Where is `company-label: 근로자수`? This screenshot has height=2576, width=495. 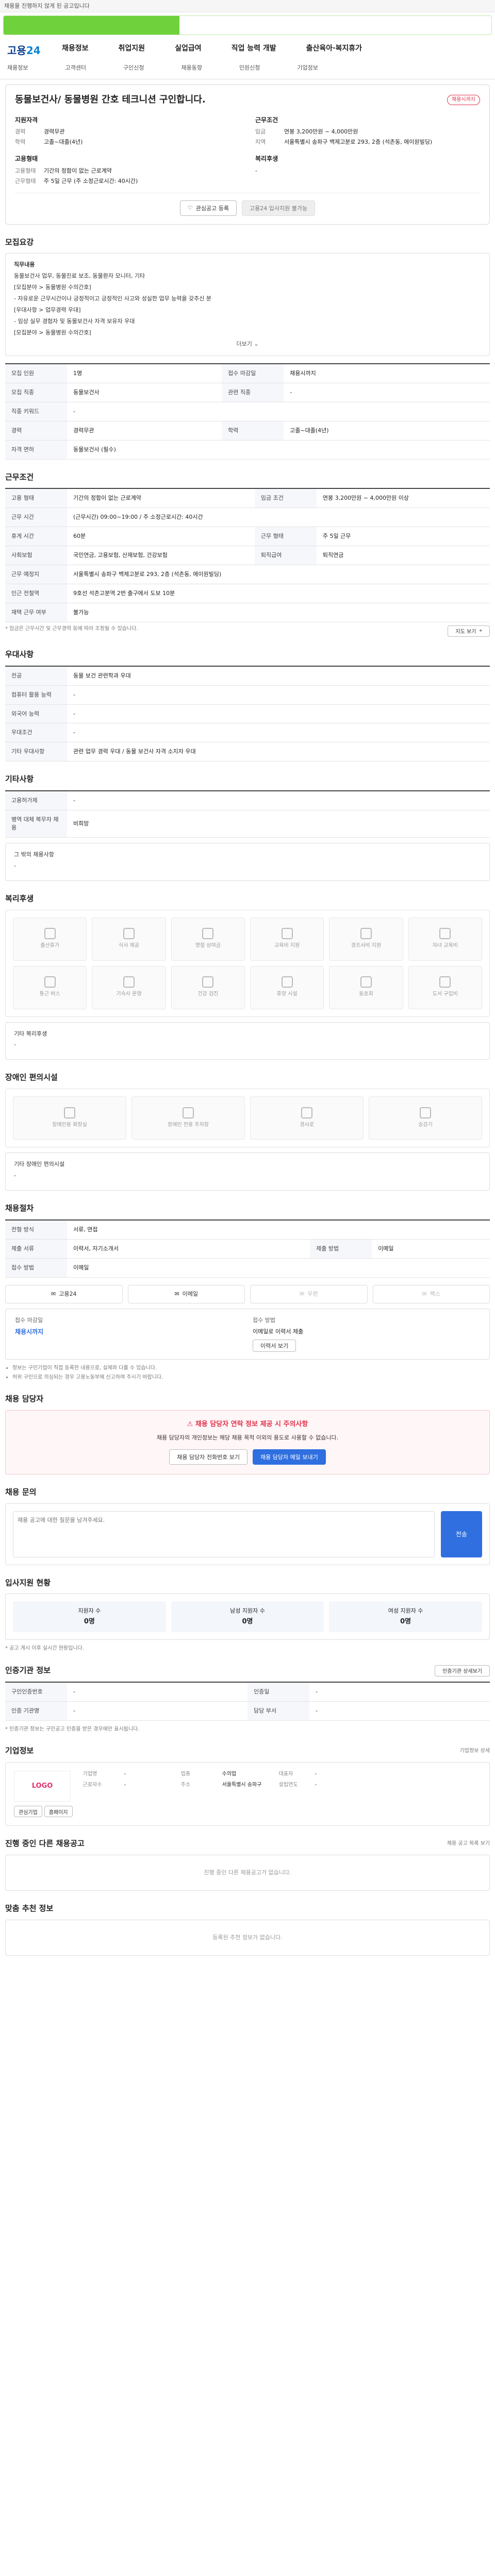 company-label: 근로자수 is located at coordinates (92, 1785).